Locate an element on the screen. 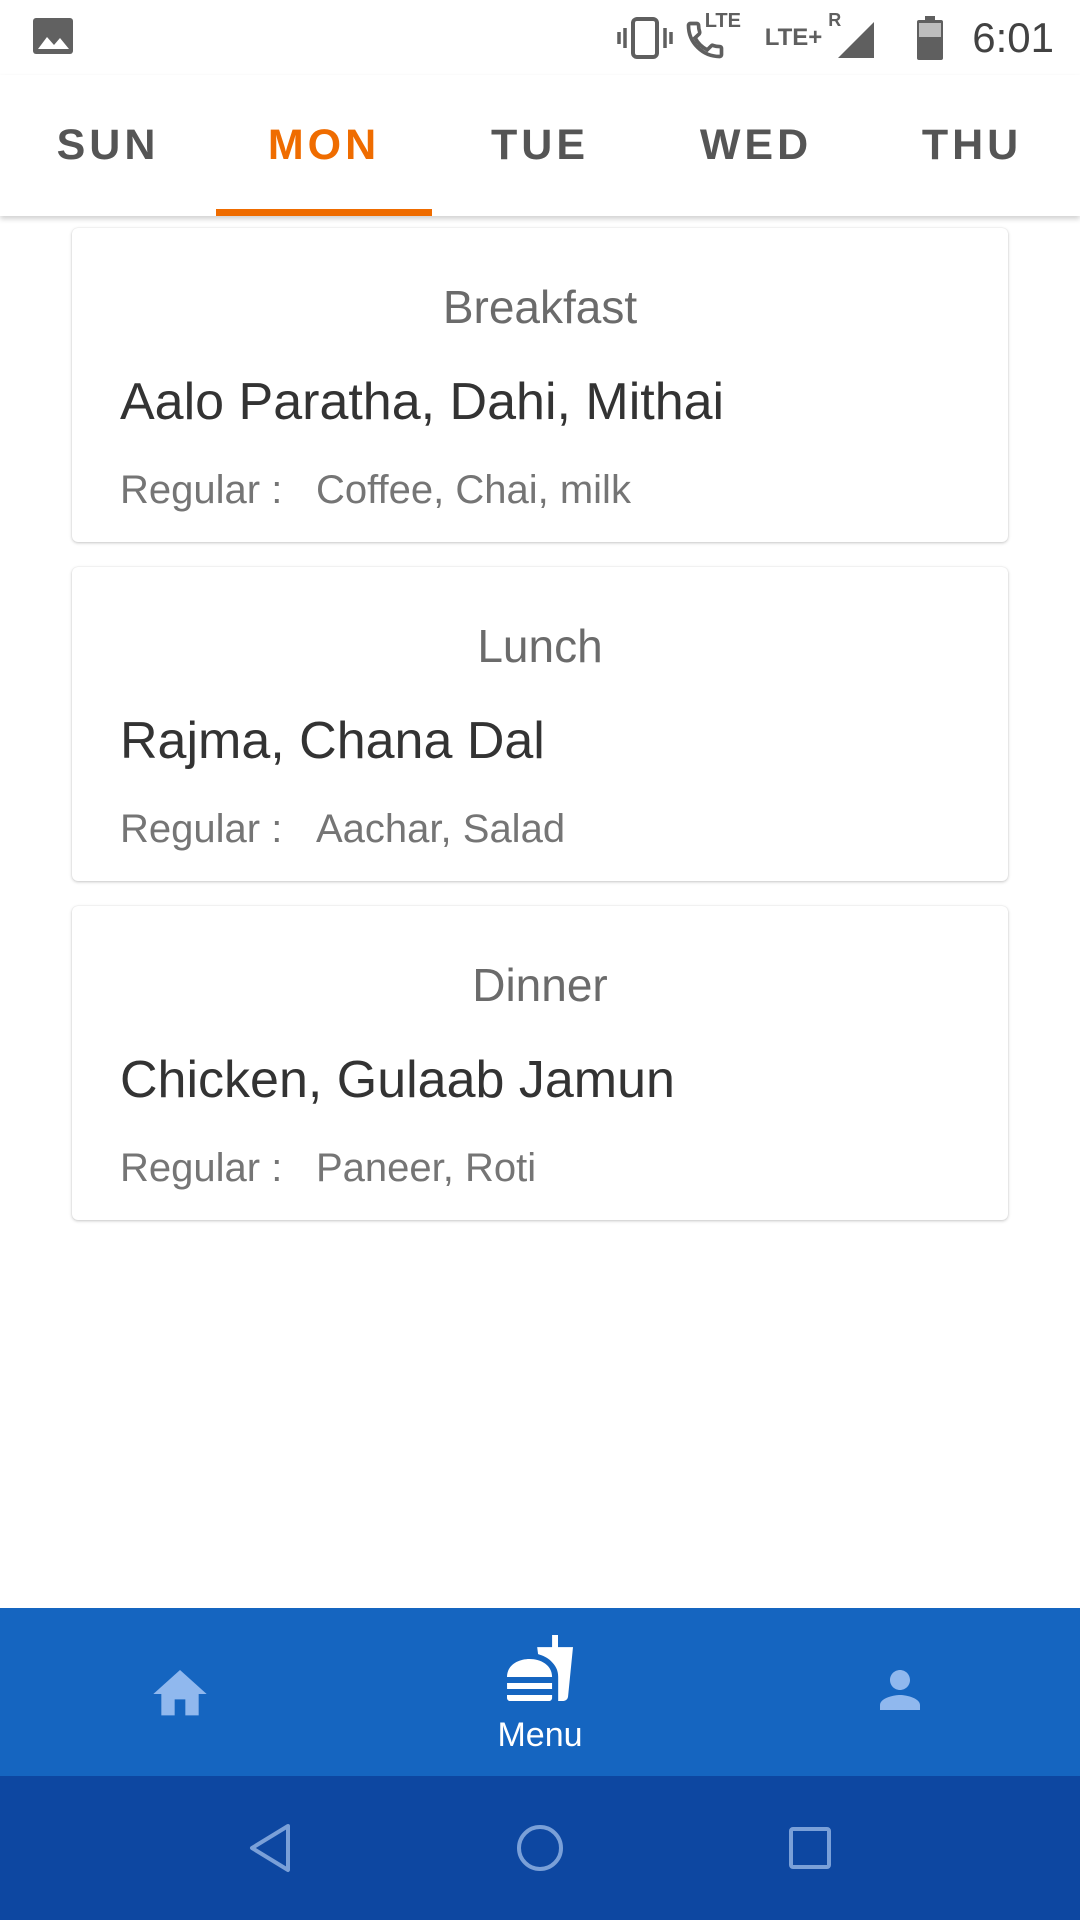  battery-icon is located at coordinates (930, 38).